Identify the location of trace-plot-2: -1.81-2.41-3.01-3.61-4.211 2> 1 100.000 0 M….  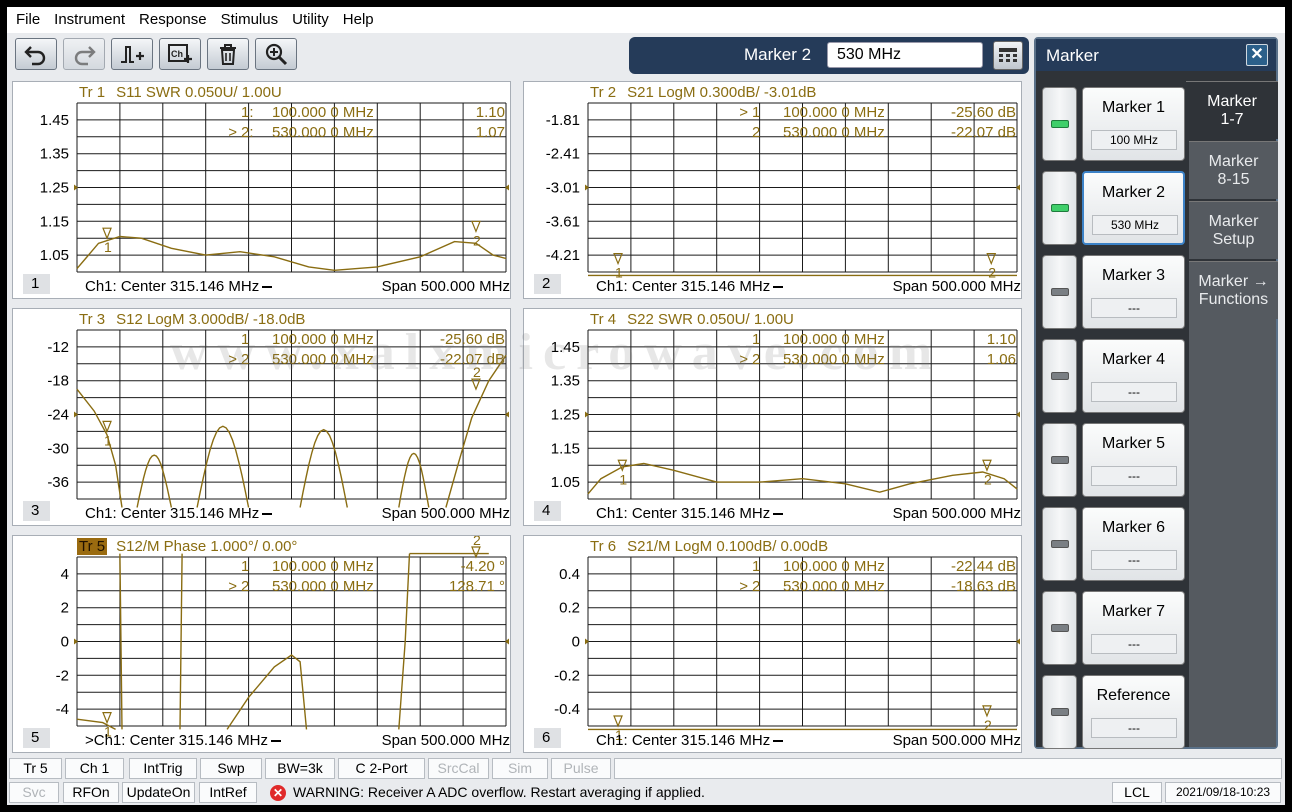
(773, 190).